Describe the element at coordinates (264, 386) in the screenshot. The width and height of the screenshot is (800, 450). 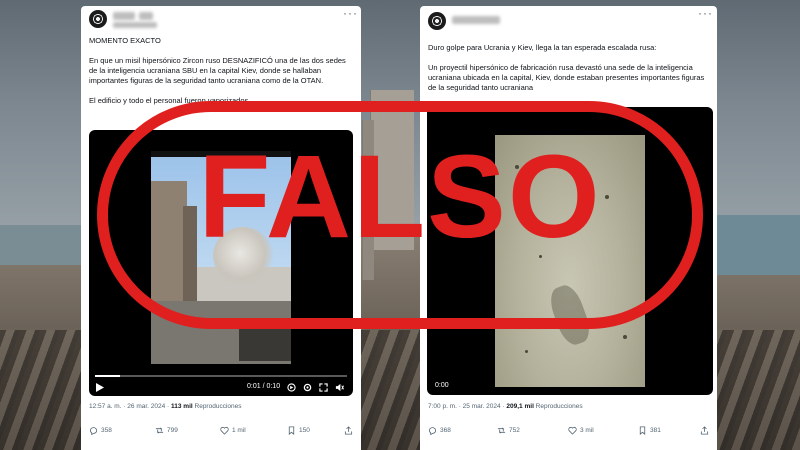
I see `video-time: 0:01 / 0:10` at that location.